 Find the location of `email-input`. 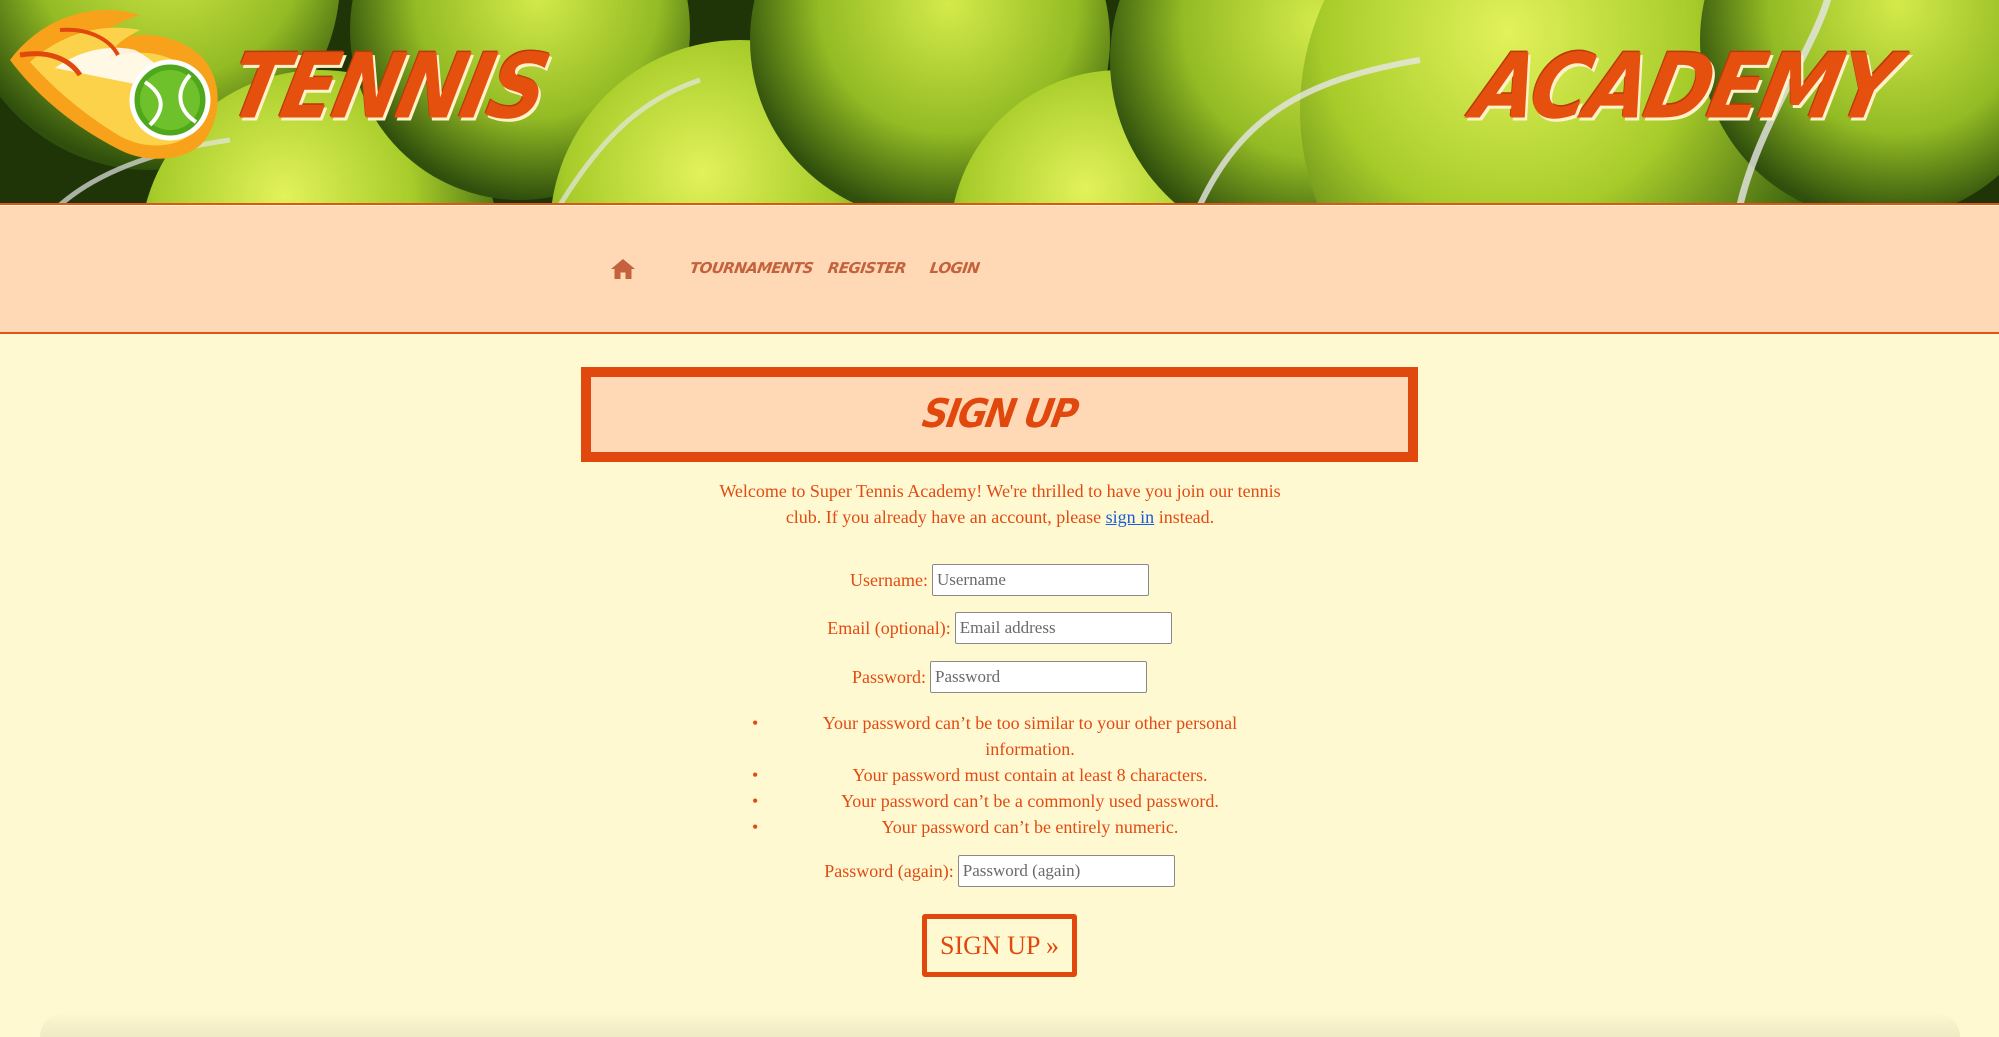

email-input is located at coordinates (1063, 628).